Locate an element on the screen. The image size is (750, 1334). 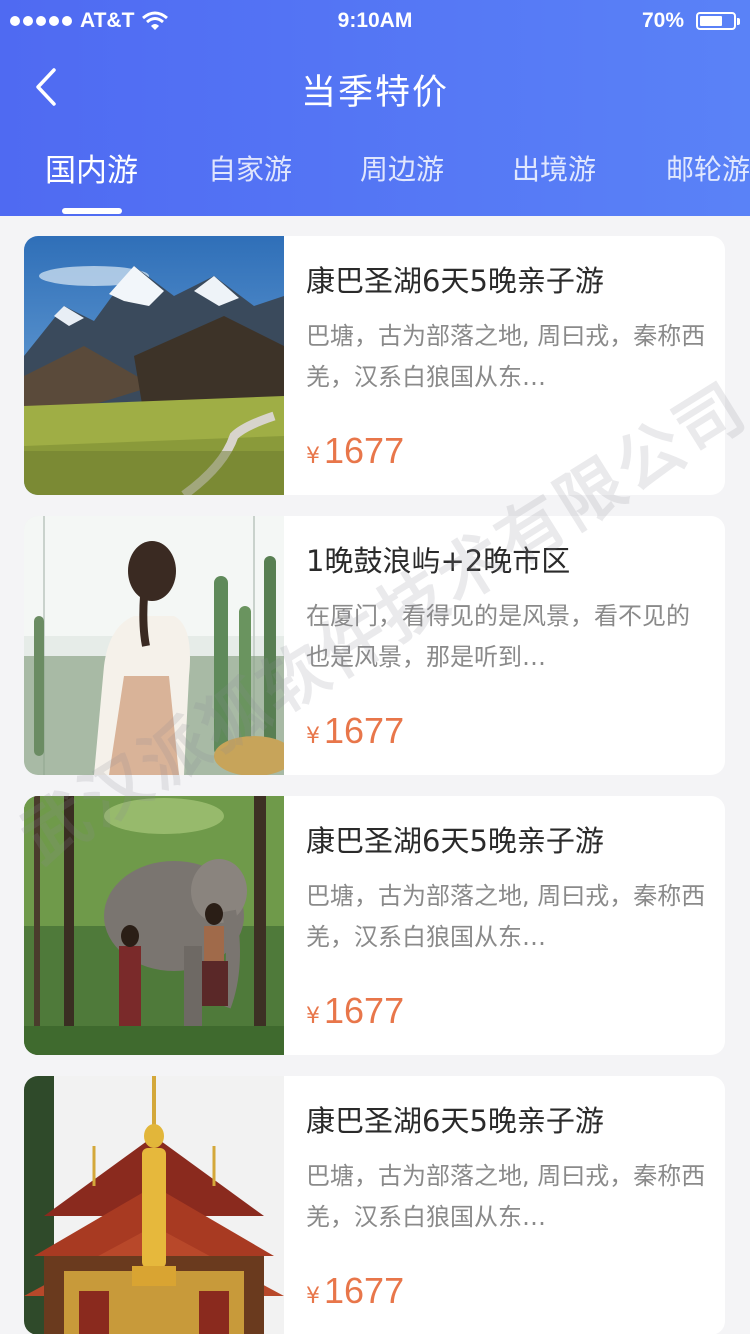
category-tabs: 国内游 自家游 周边游 出境游 邮轮游 is located at coordinates (375, 182).